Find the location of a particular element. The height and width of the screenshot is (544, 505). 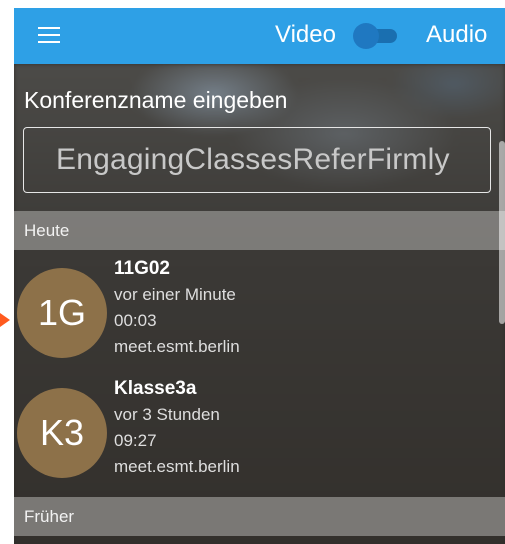

toggle-thumb is located at coordinates (366, 36).